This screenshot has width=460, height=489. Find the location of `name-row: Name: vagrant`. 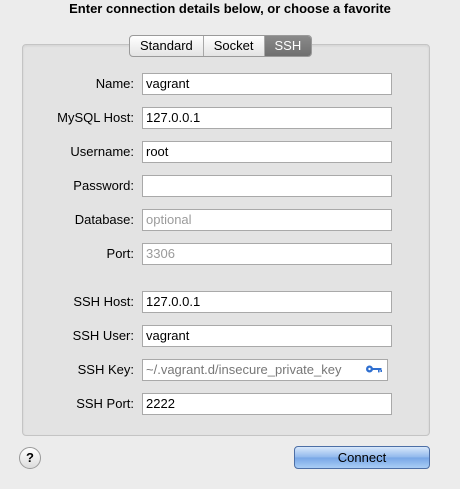

name-row: Name: vagrant is located at coordinates (230, 84).